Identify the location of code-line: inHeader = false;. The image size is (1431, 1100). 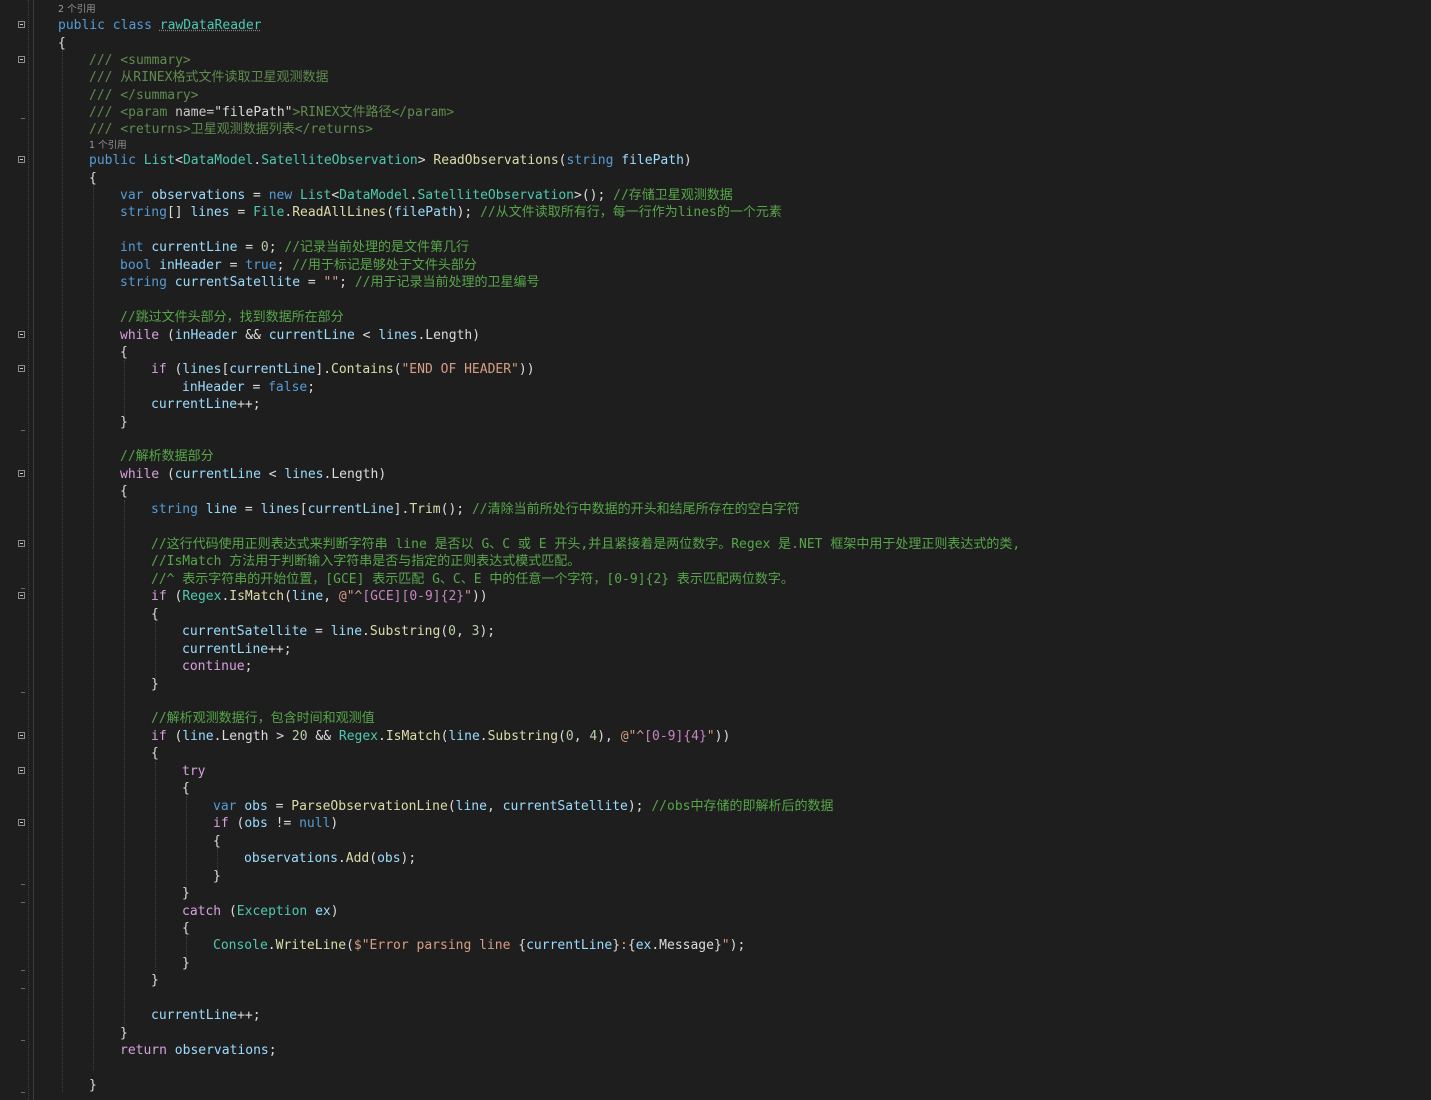
(248, 387).